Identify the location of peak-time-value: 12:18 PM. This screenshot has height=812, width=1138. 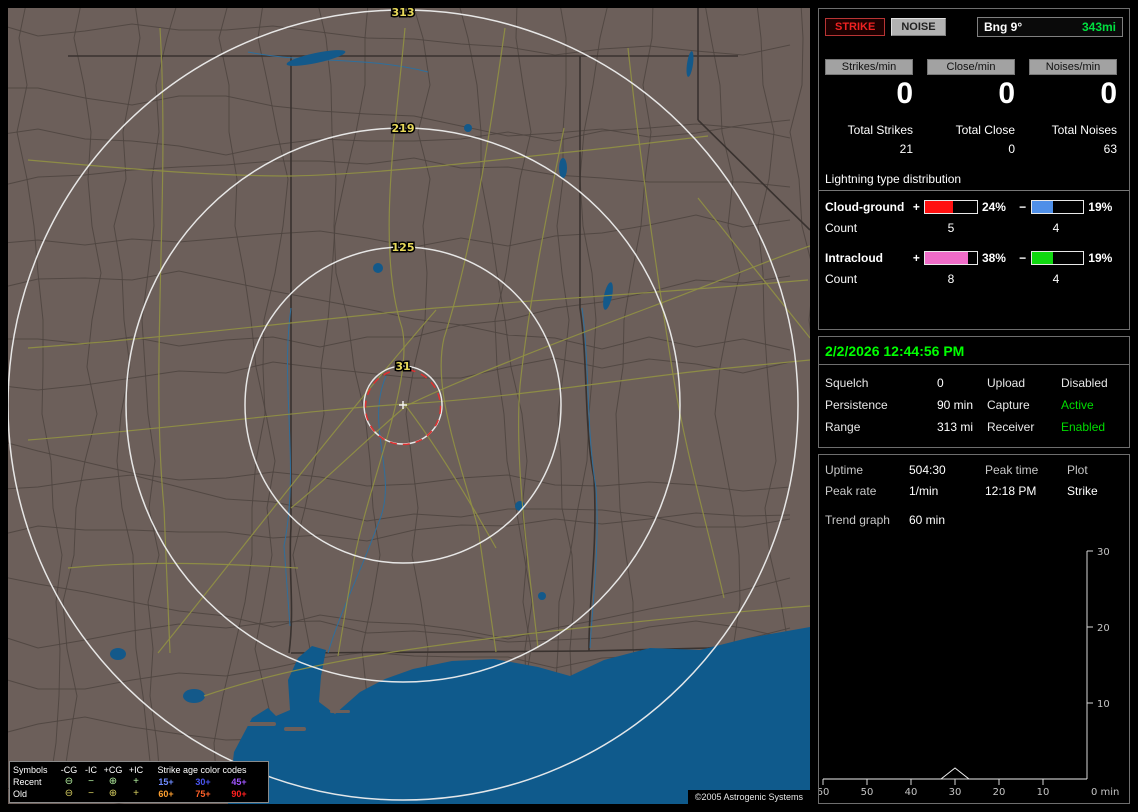
(1011, 491).